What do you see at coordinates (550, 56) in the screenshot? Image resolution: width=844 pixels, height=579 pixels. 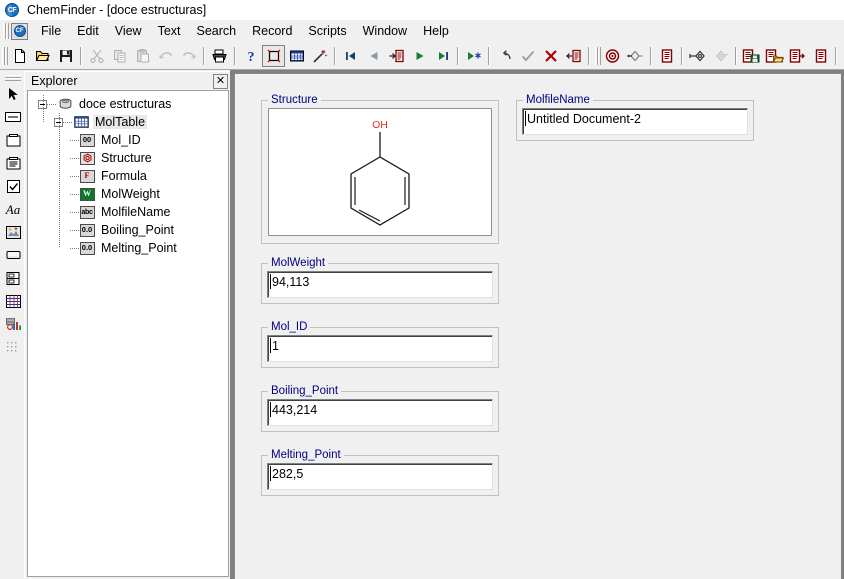 I see `delete-cross-icon` at bounding box center [550, 56].